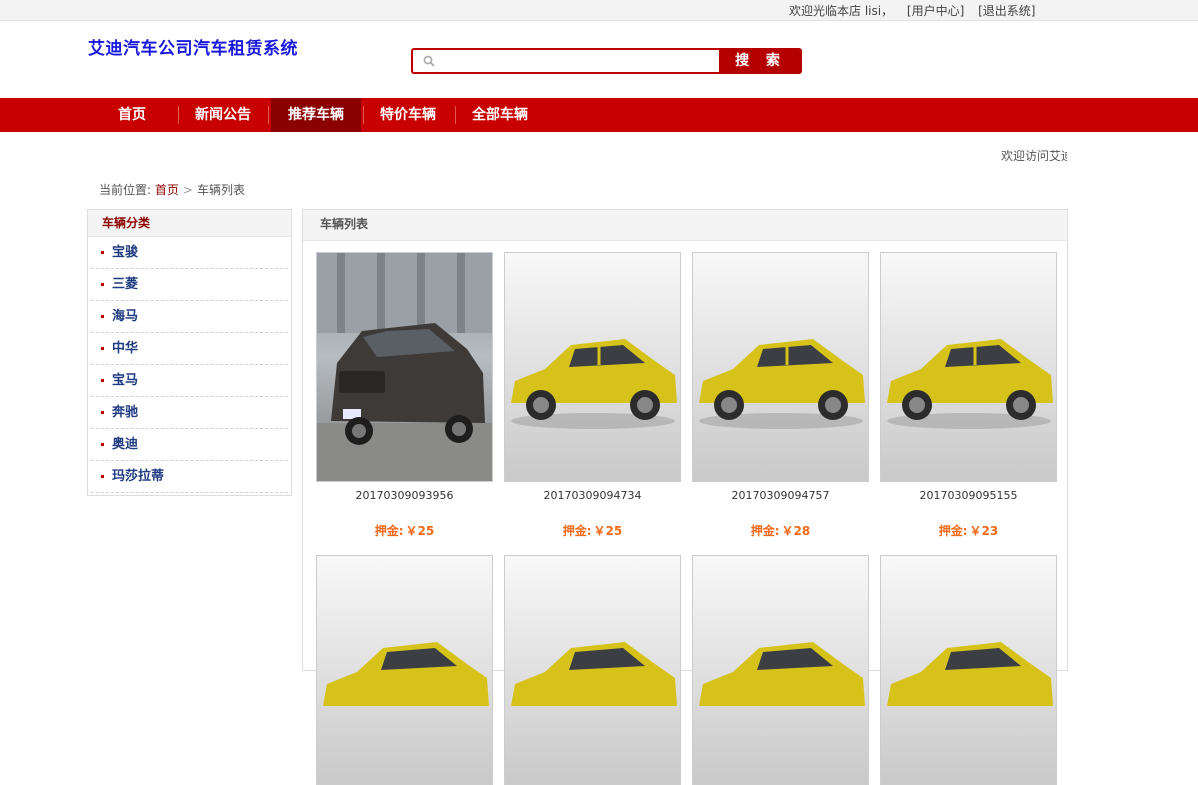  I want to click on sidebar-item-label: 奥迪, so click(125, 444).